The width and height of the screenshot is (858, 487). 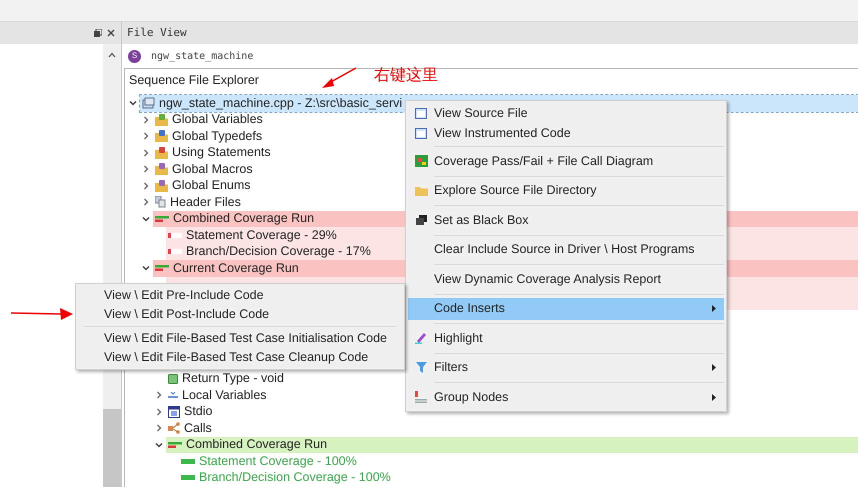 What do you see at coordinates (406, 75) in the screenshot?
I see `annotation-text: 右键这里` at bounding box center [406, 75].